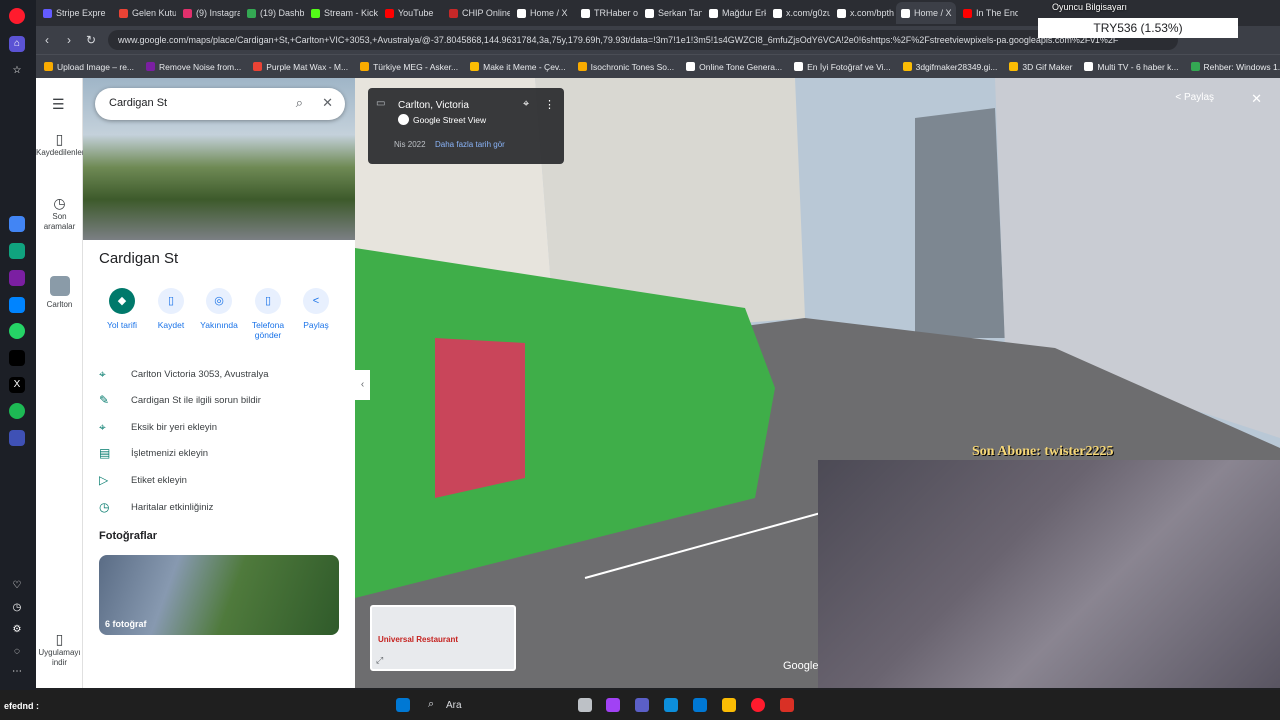 This screenshot has width=1280, height=720. I want to click on directions-button: ◆ Yol tarifi, so click(122, 309).